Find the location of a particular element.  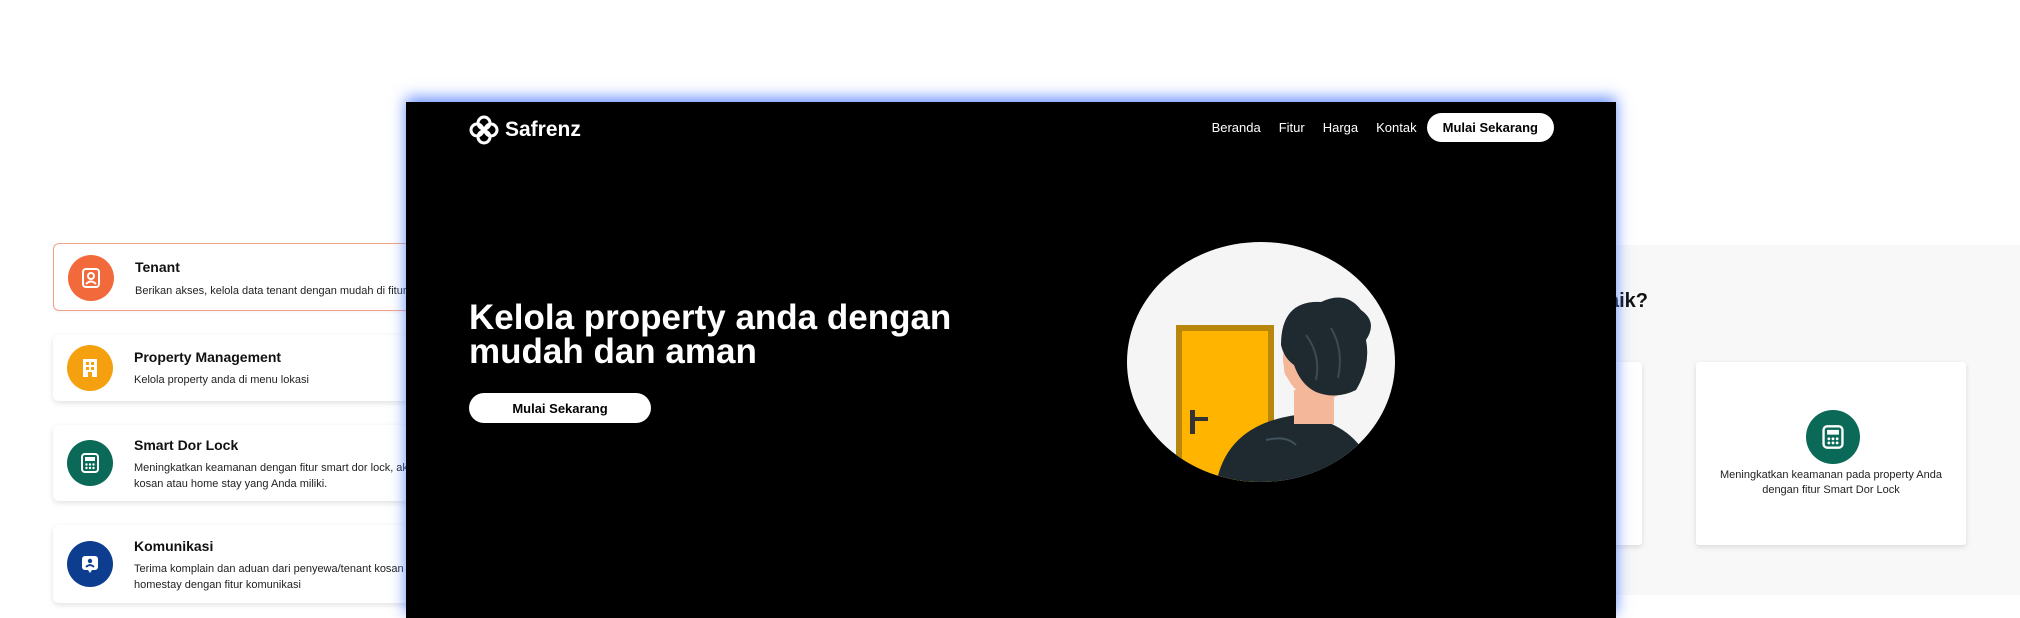

brand-logo: Safrenz is located at coordinates (525, 130).